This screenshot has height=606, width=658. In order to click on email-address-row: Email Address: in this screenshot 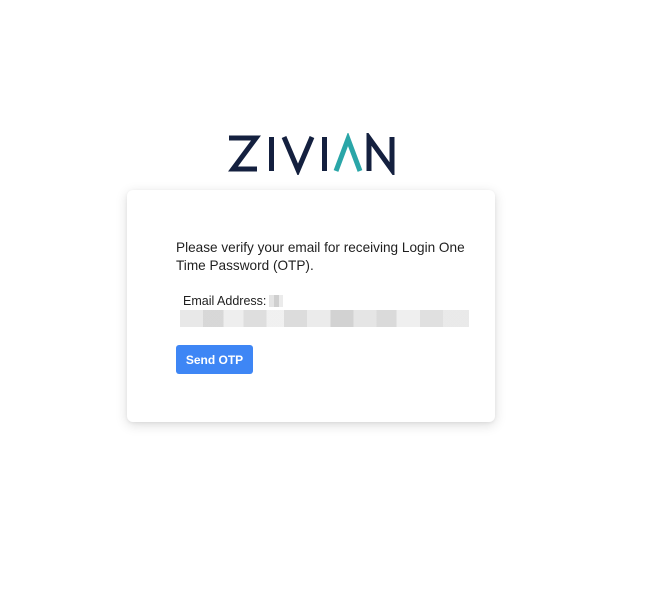, I will do `click(233, 301)`.